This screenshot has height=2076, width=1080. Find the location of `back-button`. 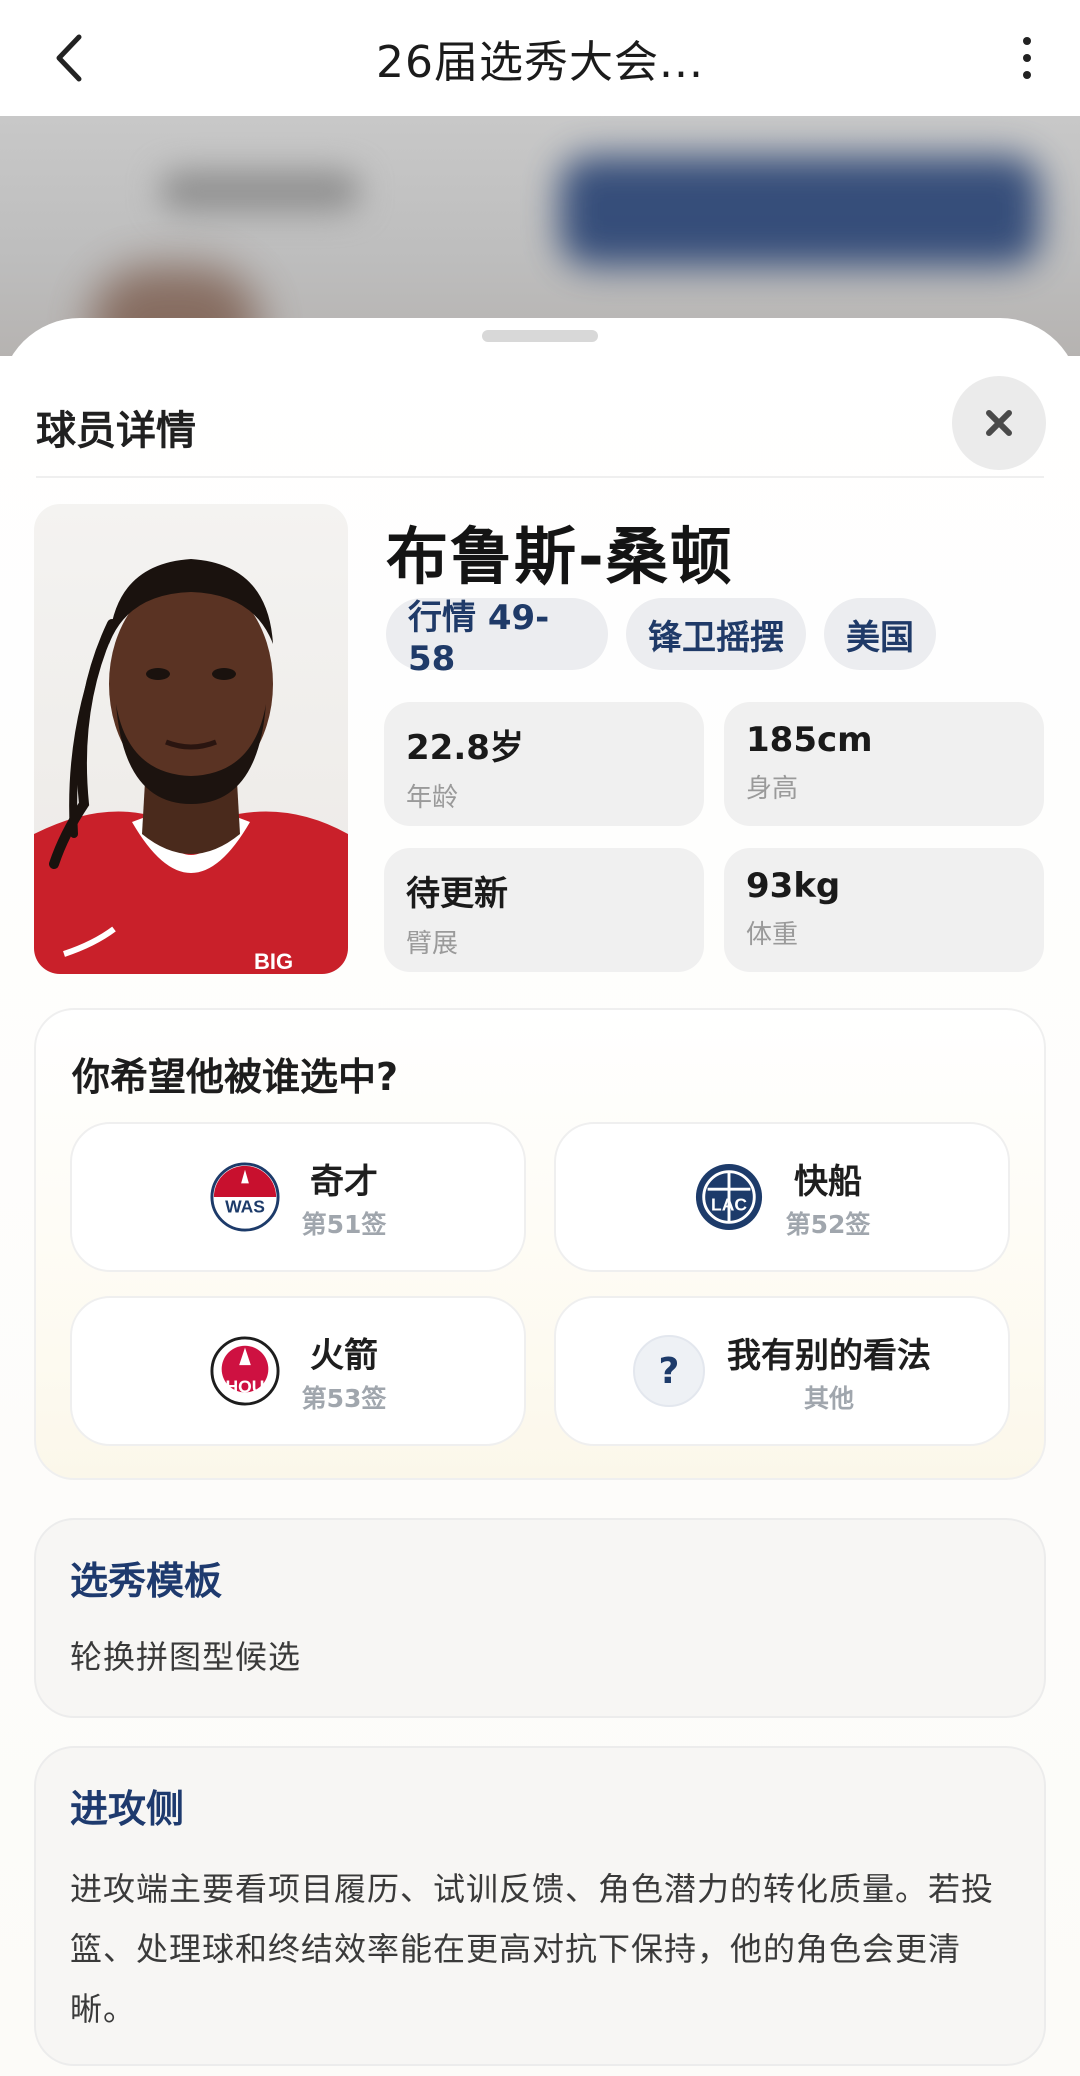

back-button is located at coordinates (68, 58).